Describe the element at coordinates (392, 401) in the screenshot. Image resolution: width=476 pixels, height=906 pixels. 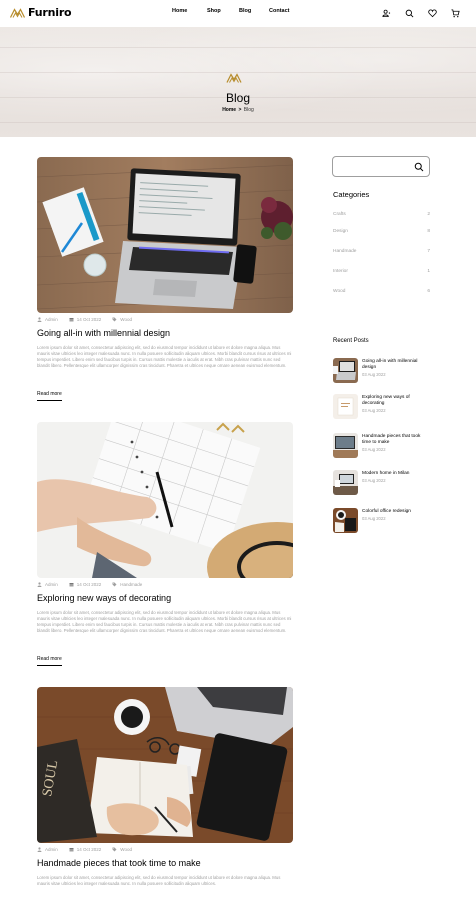
I see `recent-post-title: Exploring new ways of decorating` at that location.